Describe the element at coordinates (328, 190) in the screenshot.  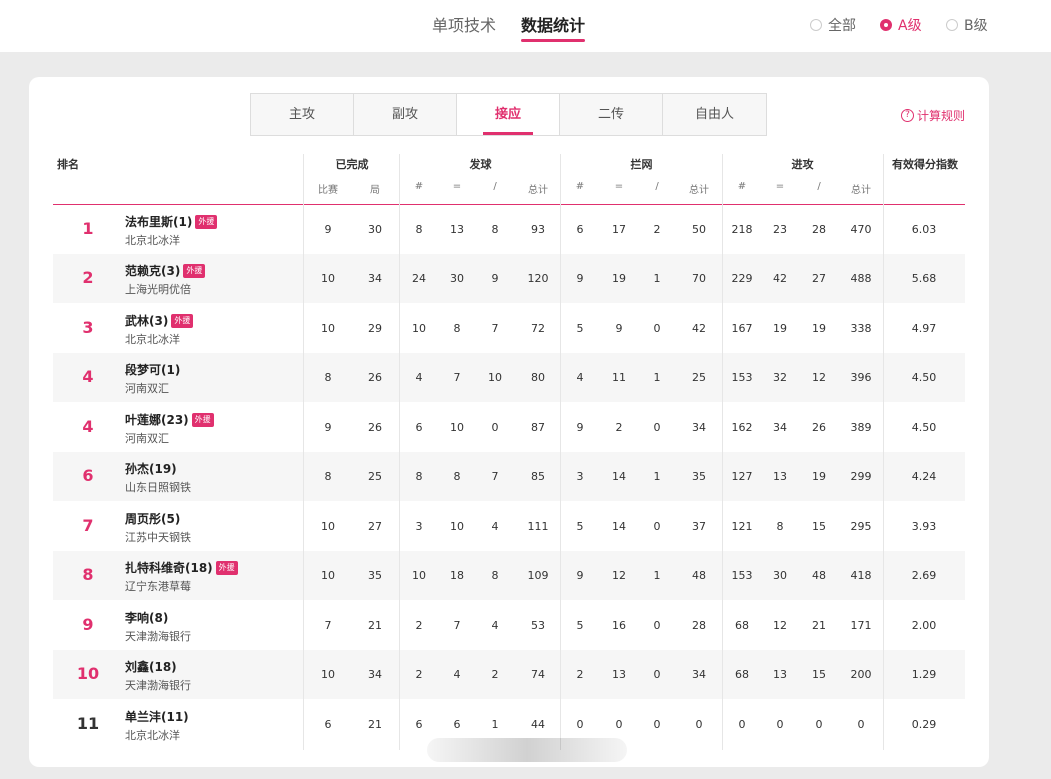
I see `subheader-matches: 比赛` at that location.